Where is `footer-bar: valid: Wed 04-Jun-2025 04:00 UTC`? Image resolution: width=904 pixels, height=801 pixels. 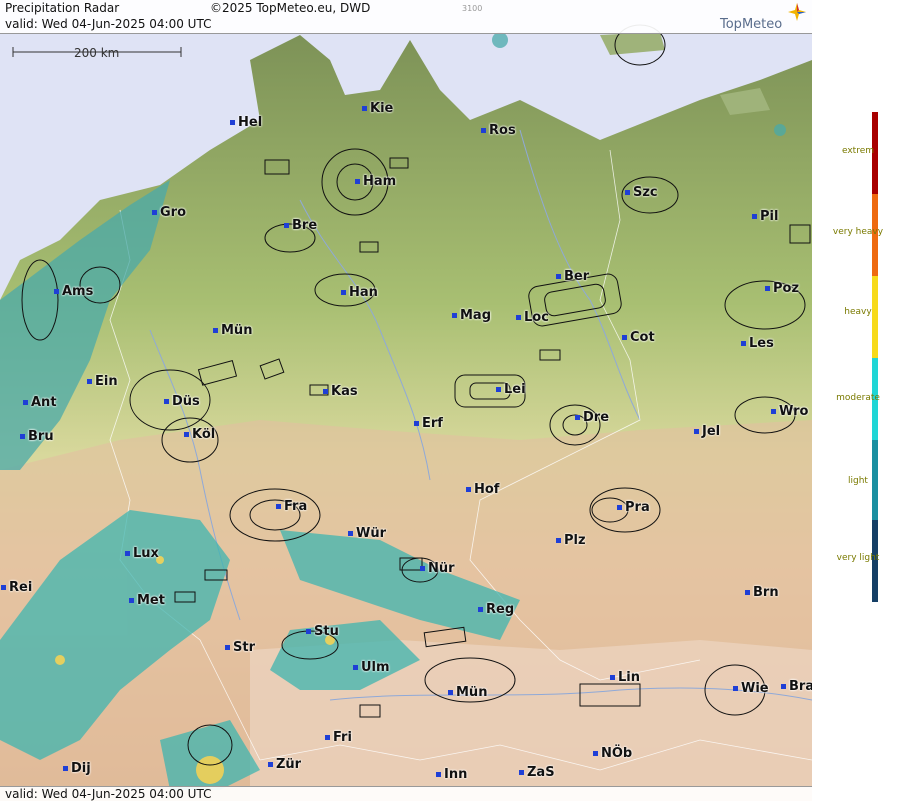 footer-bar: valid: Wed 04-Jun-2025 04:00 UTC is located at coordinates (406, 793).